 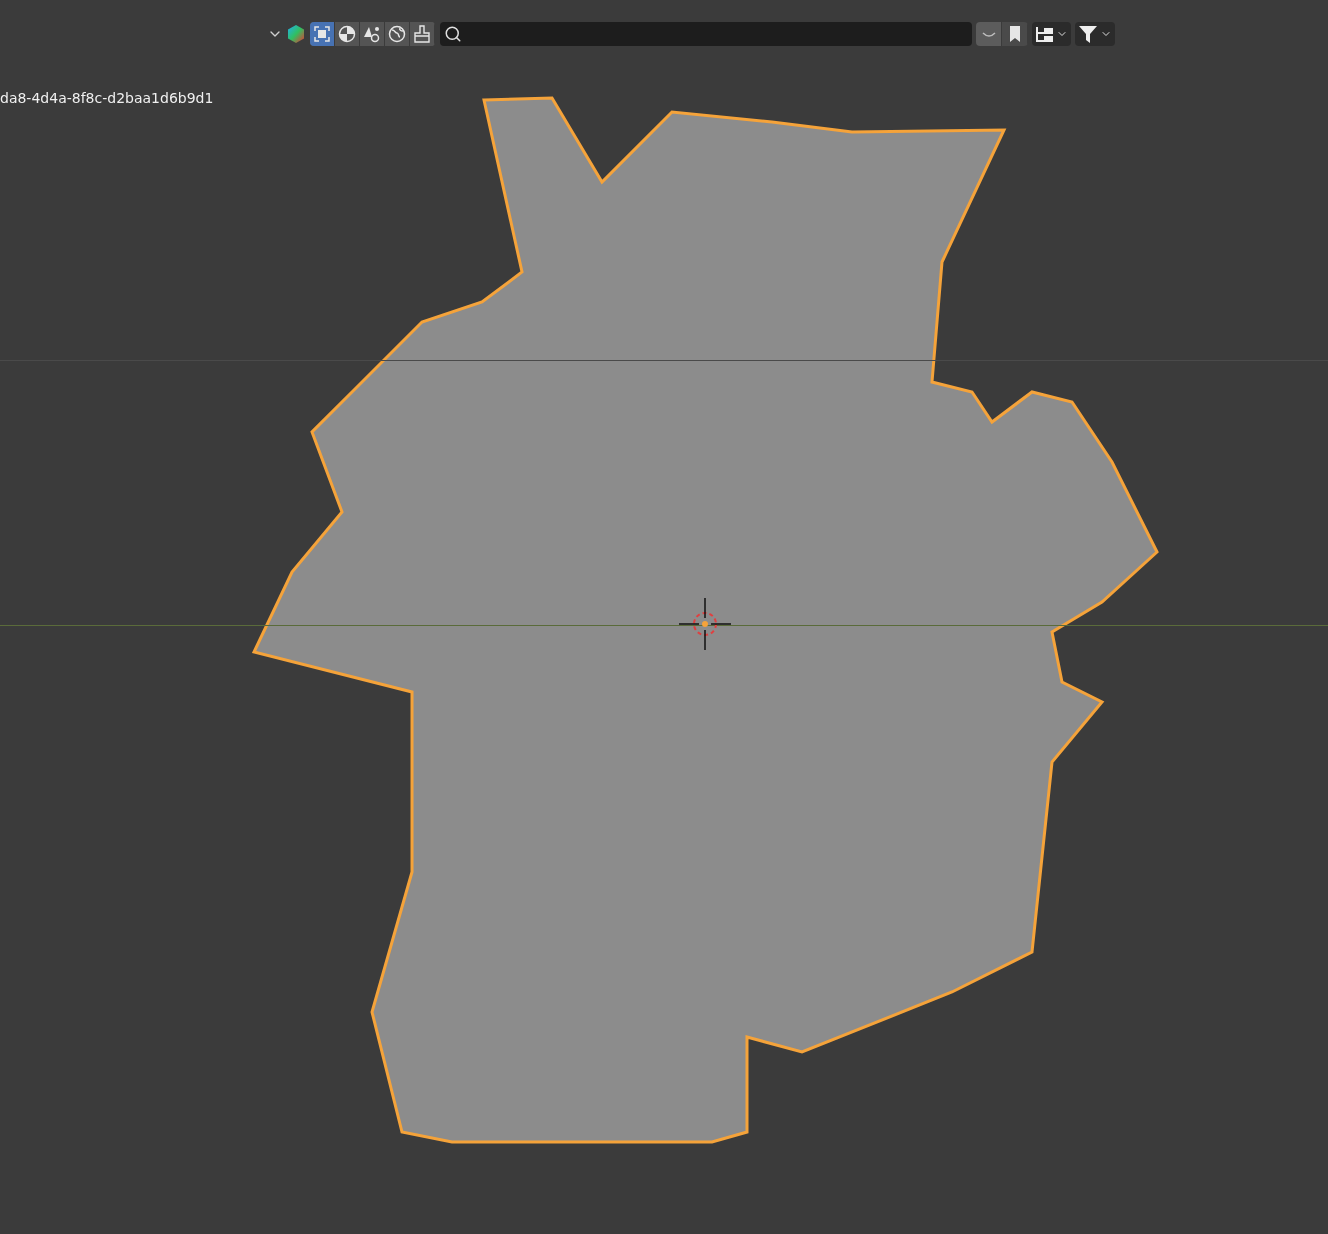 I want to click on 3d-cursor-icon, so click(x=705, y=624).